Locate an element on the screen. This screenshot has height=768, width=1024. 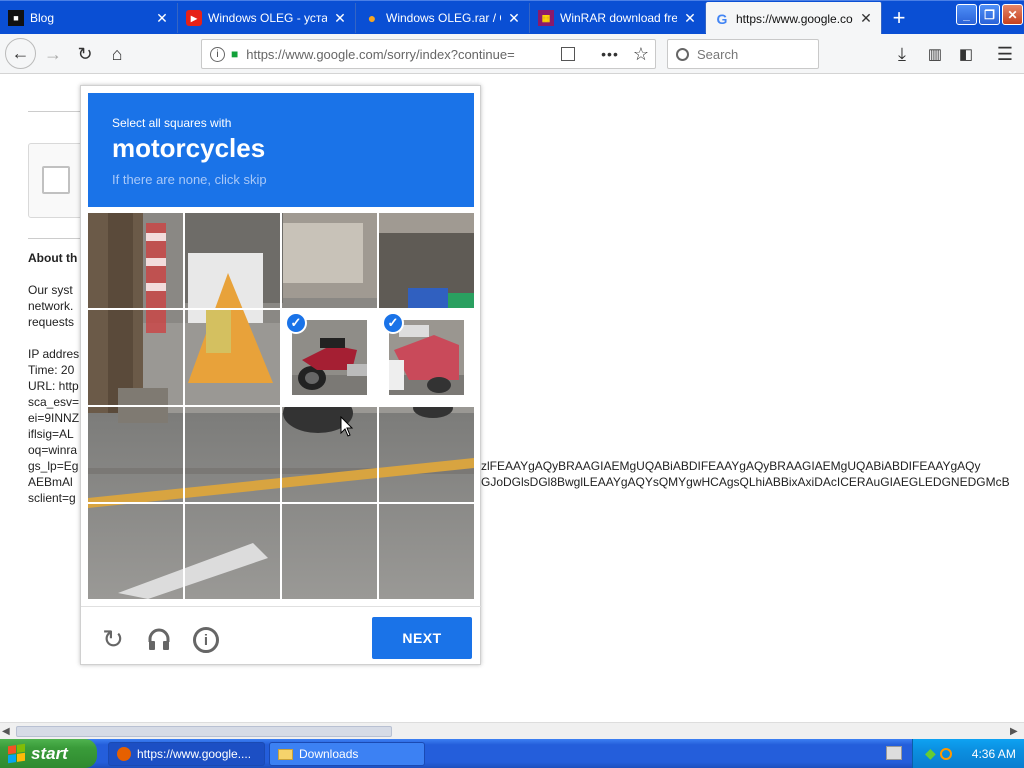
tab-title: WinRAR download free is located at coordinates (618, 18).